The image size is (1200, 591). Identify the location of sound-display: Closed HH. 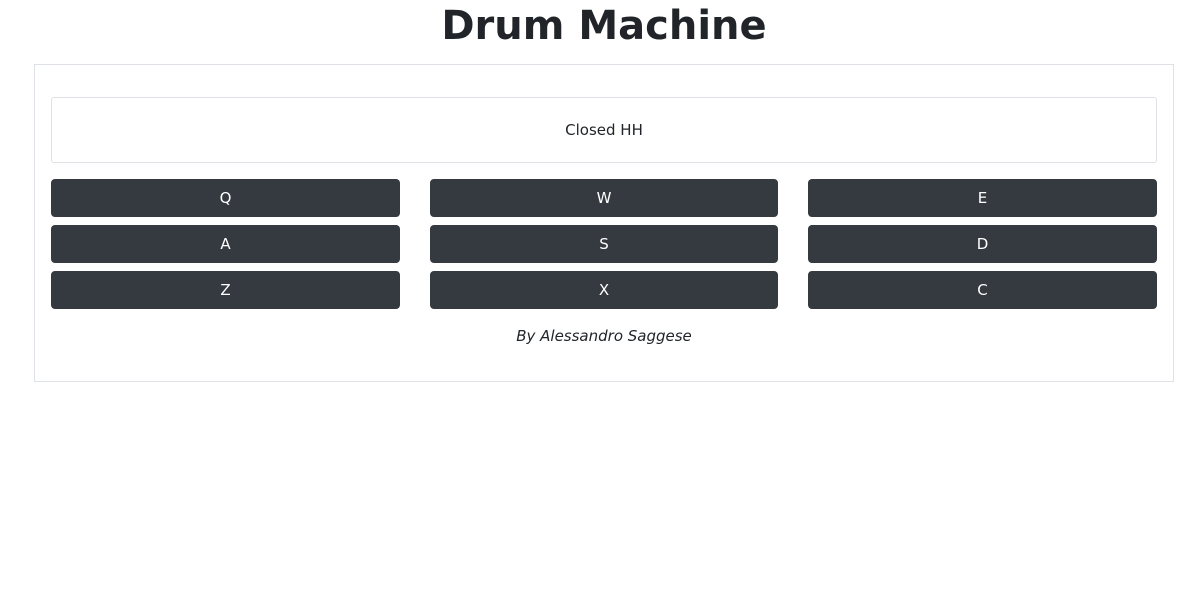
(604, 130).